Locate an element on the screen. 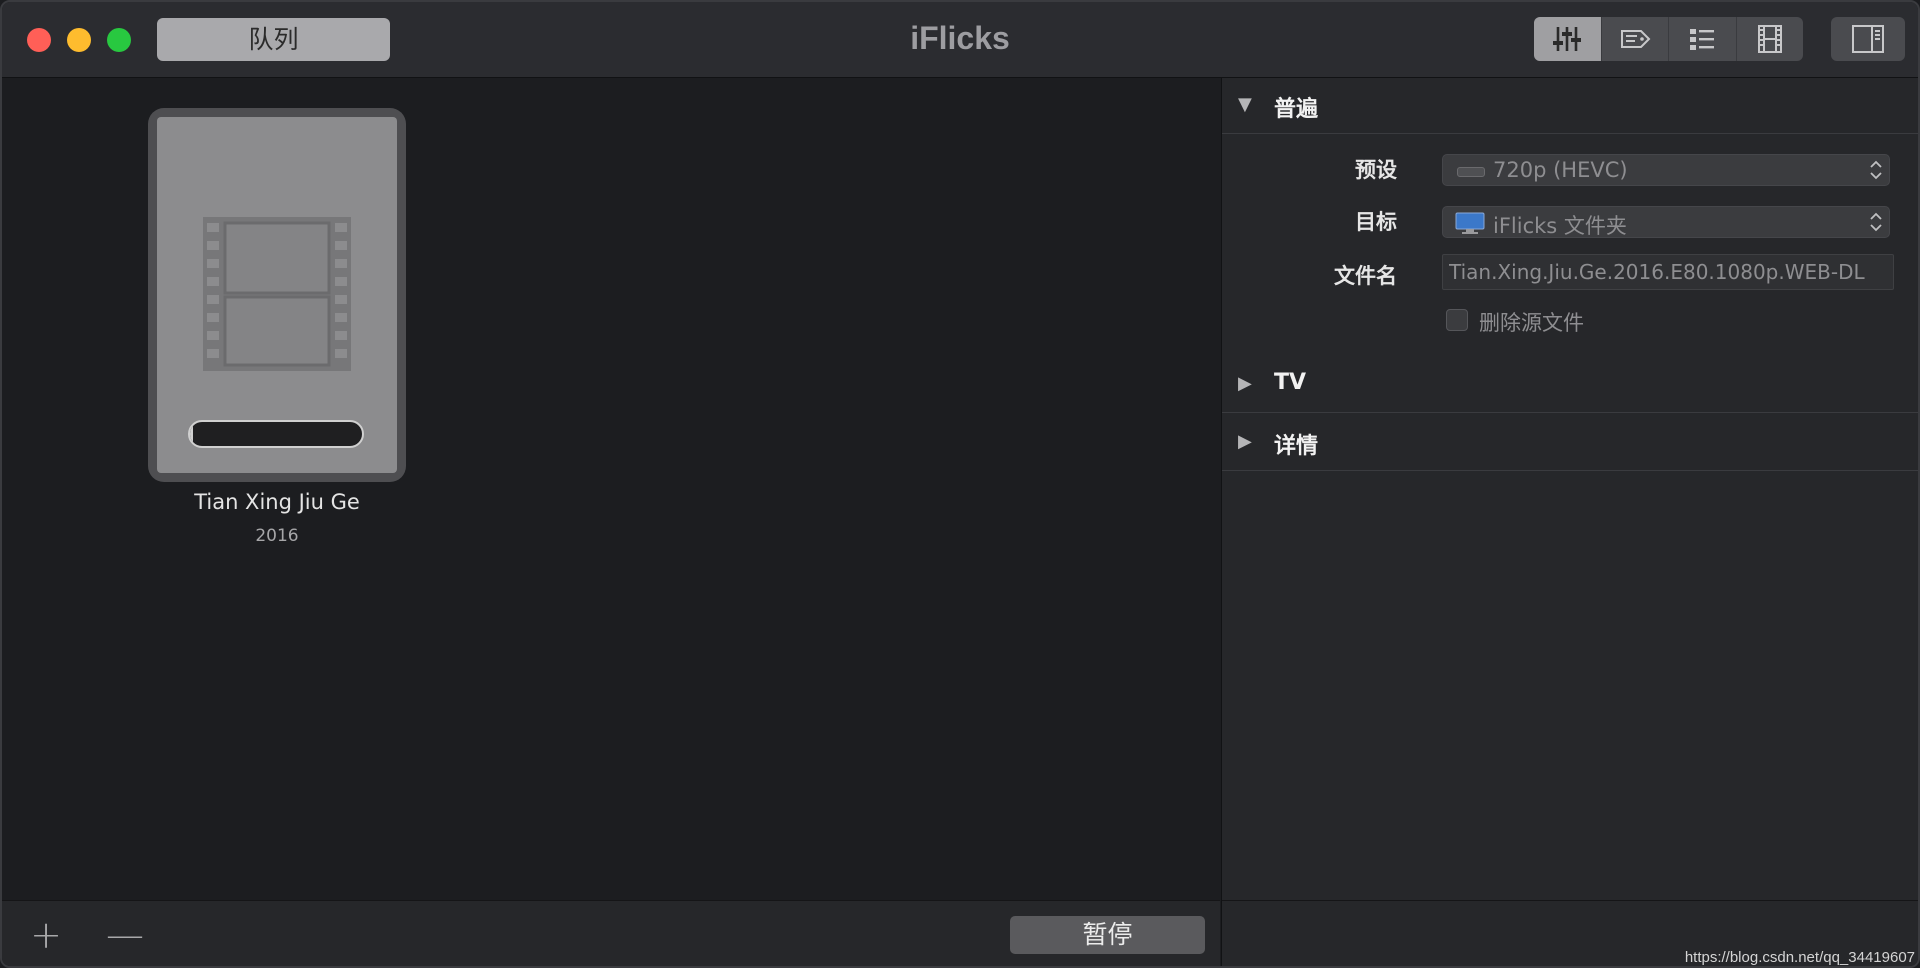 This screenshot has width=1920, height=968. sidebar-icon is located at coordinates (1868, 39).